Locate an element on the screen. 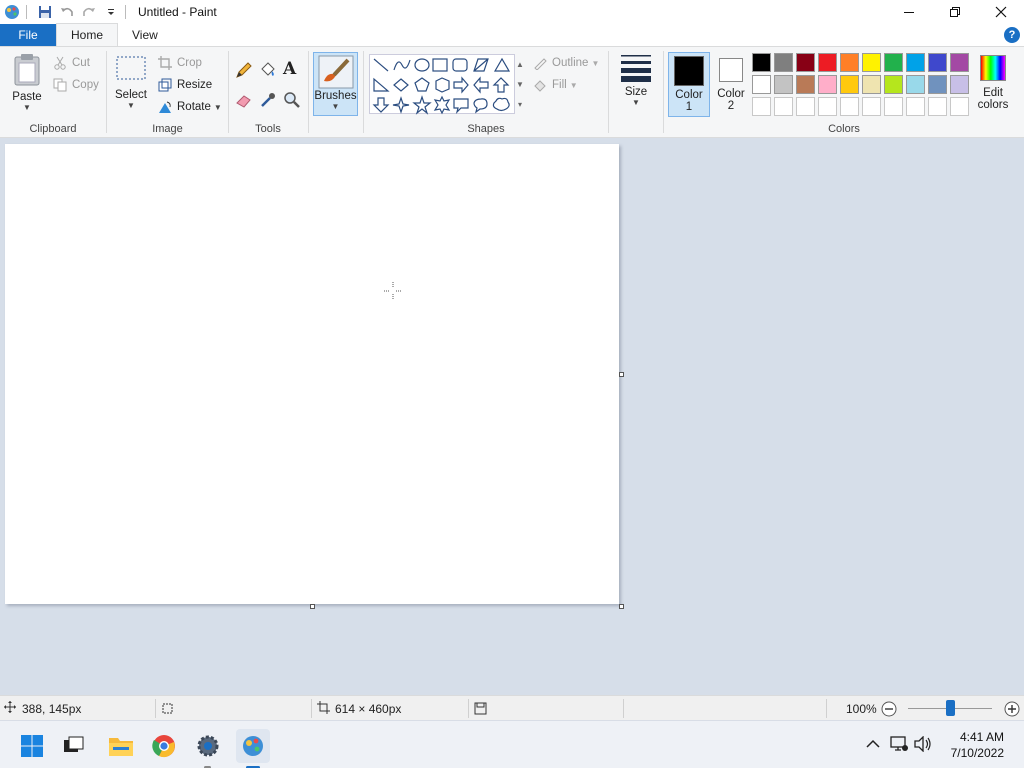 The width and height of the screenshot is (1024, 768). select-dropdown-icon: ▼ is located at coordinates (131, 105).